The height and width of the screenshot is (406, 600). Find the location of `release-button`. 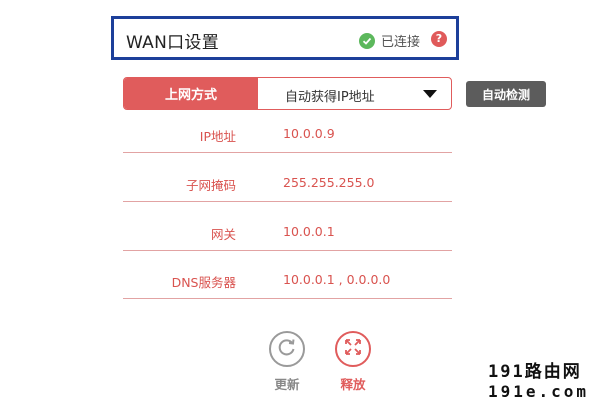

release-button is located at coordinates (353, 349).